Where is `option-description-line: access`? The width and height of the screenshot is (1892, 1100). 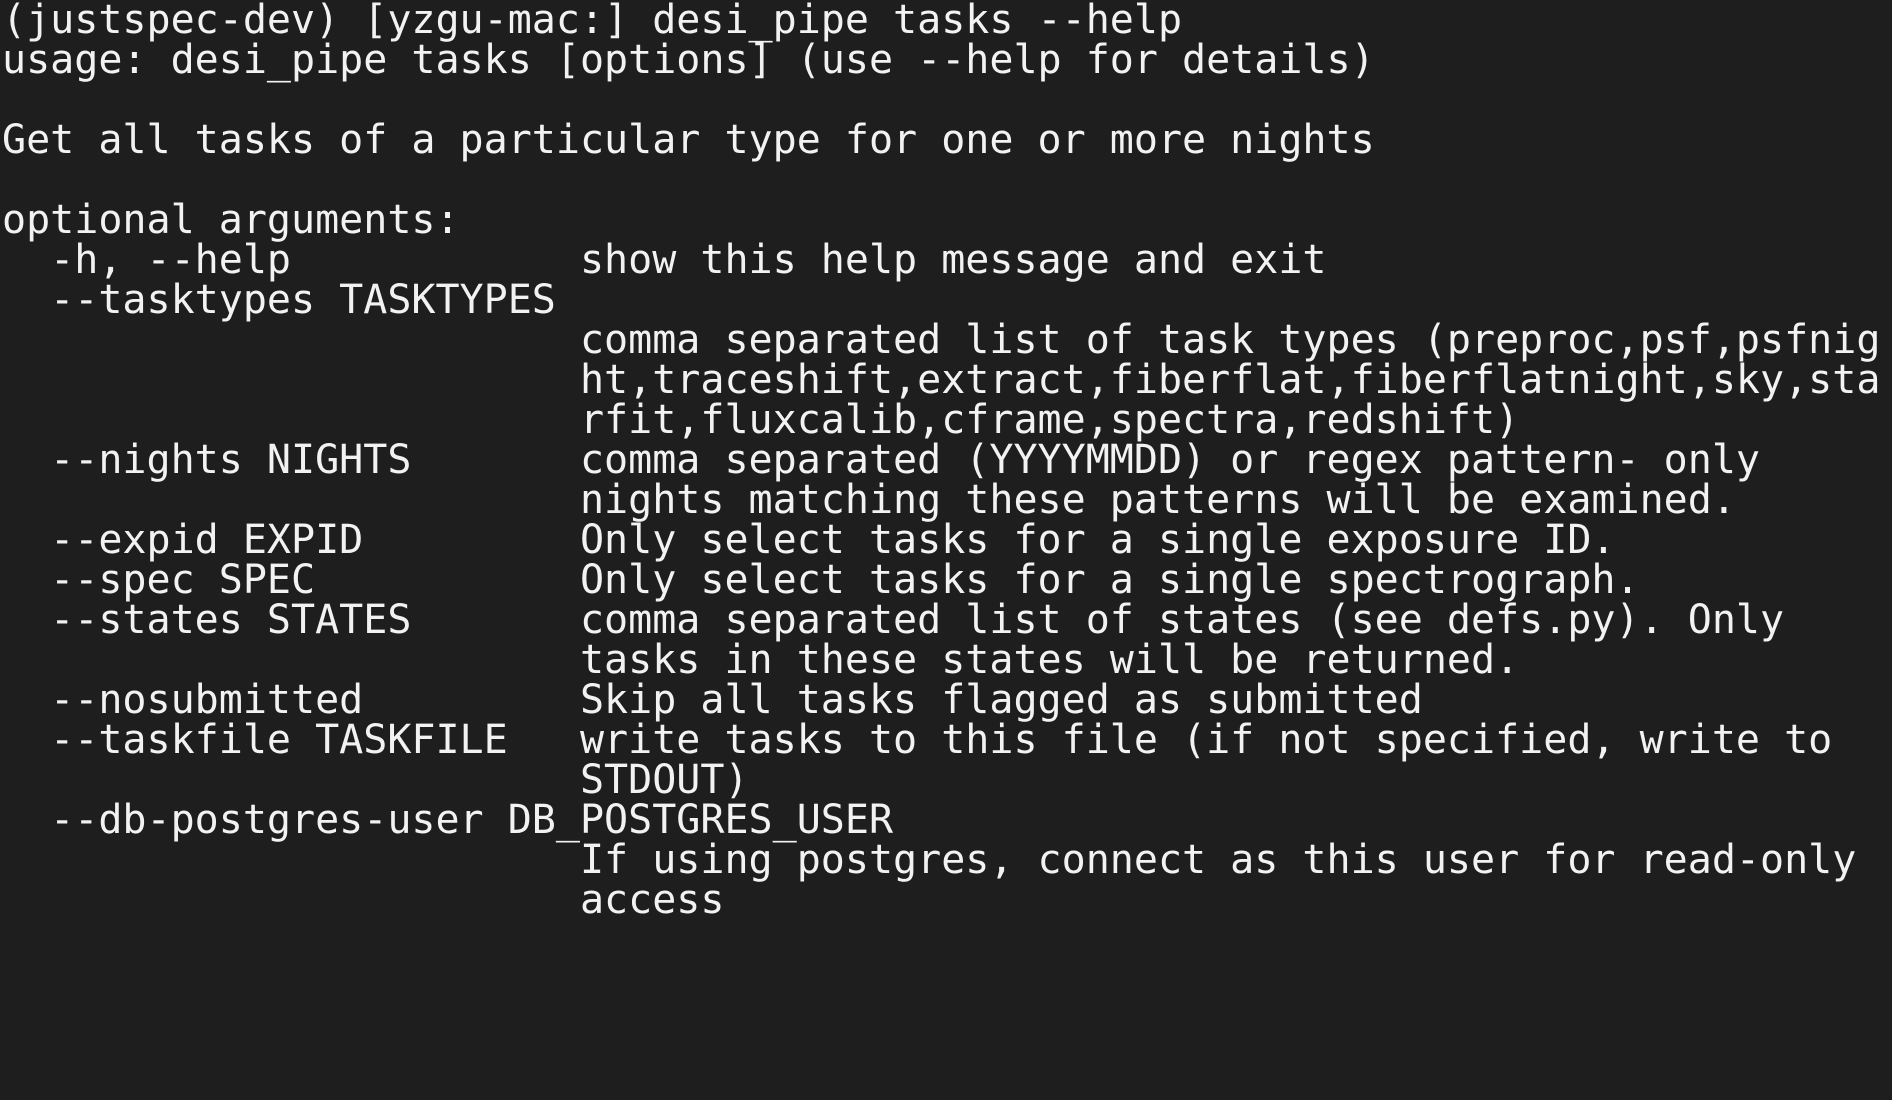
option-description-line: access is located at coordinates (363, 900).